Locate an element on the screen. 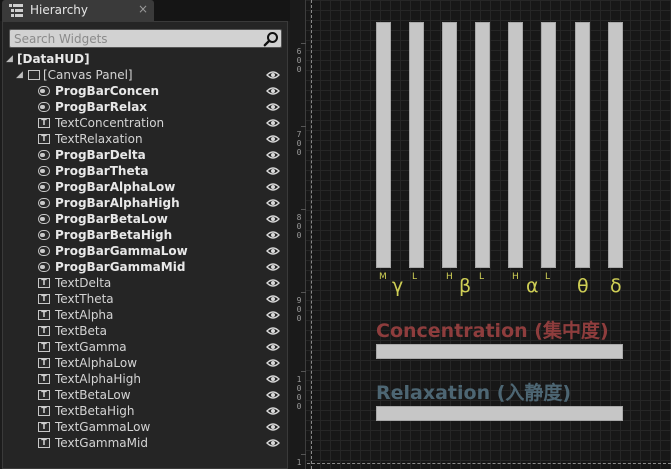  tree-item-row: ProgBarRelax is located at coordinates (145, 107).